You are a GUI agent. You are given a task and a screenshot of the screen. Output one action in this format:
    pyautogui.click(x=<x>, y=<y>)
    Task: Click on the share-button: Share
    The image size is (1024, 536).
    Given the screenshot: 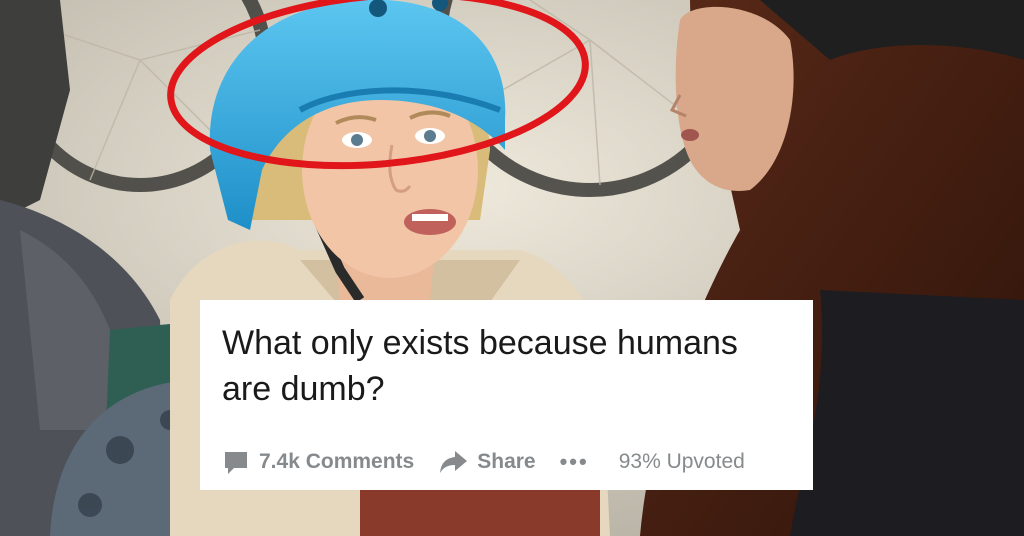 What is the action you would take?
    pyautogui.click(x=487, y=462)
    